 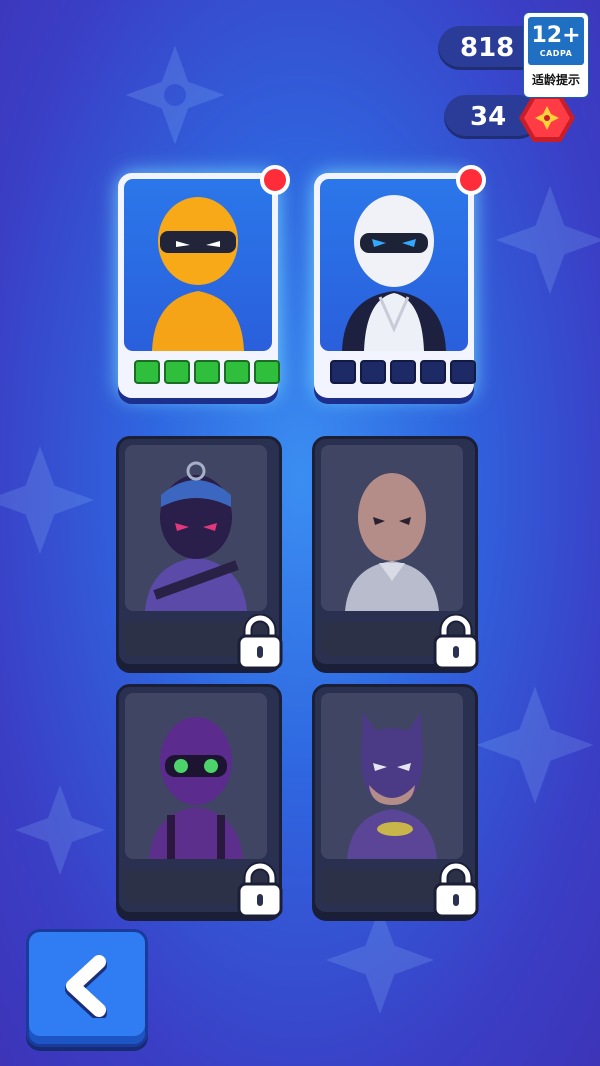 What do you see at coordinates (556, 35) in the screenshot?
I see `age-rating-value: 12+` at bounding box center [556, 35].